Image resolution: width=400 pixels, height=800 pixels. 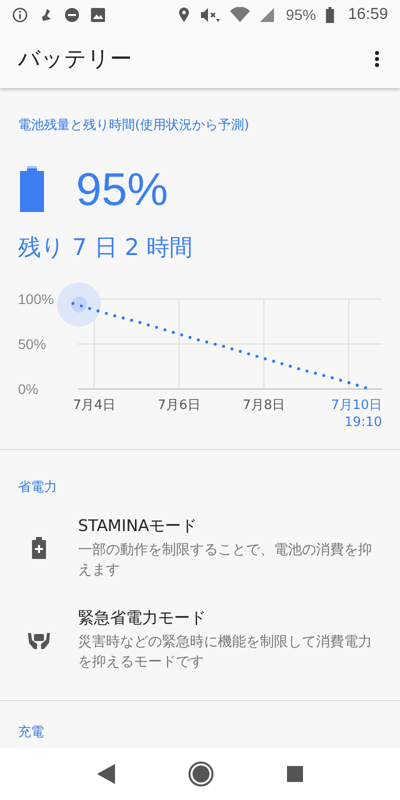 What do you see at coordinates (105, 248) in the screenshot?
I see `remaining-time: 残り 7 日 2 時間` at bounding box center [105, 248].